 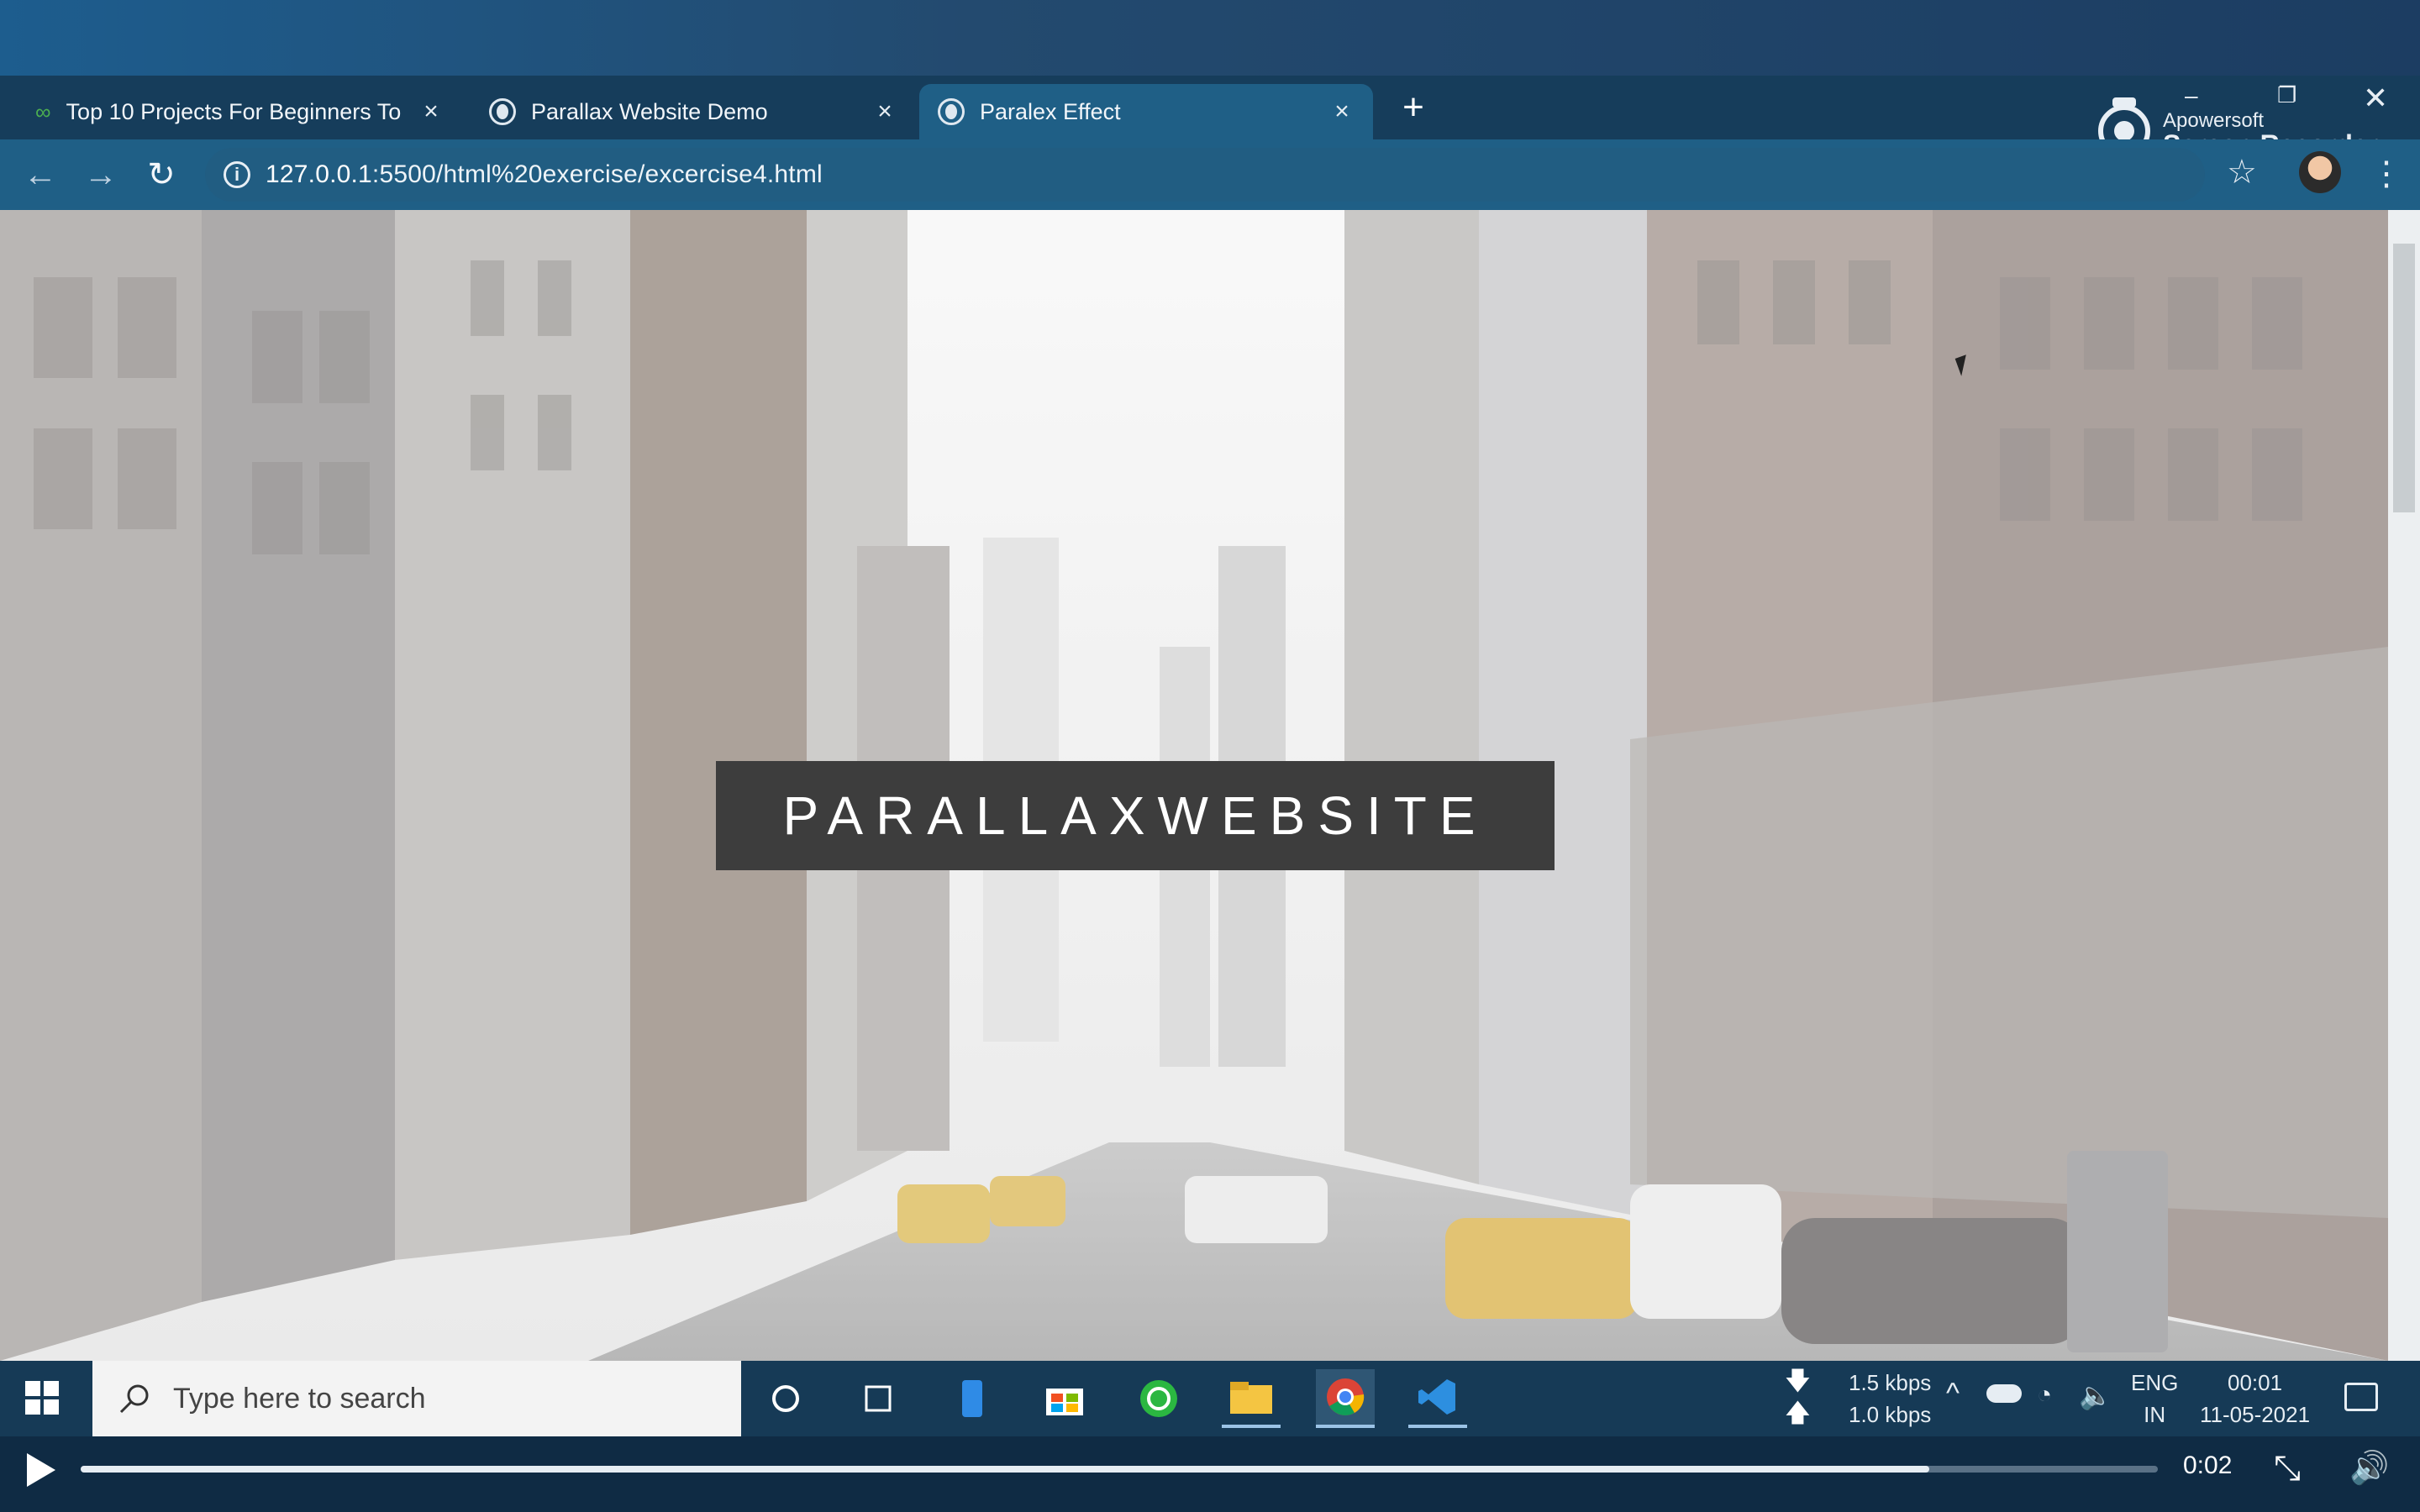 I want to click on phone-app-icon, so click(x=972, y=1398).